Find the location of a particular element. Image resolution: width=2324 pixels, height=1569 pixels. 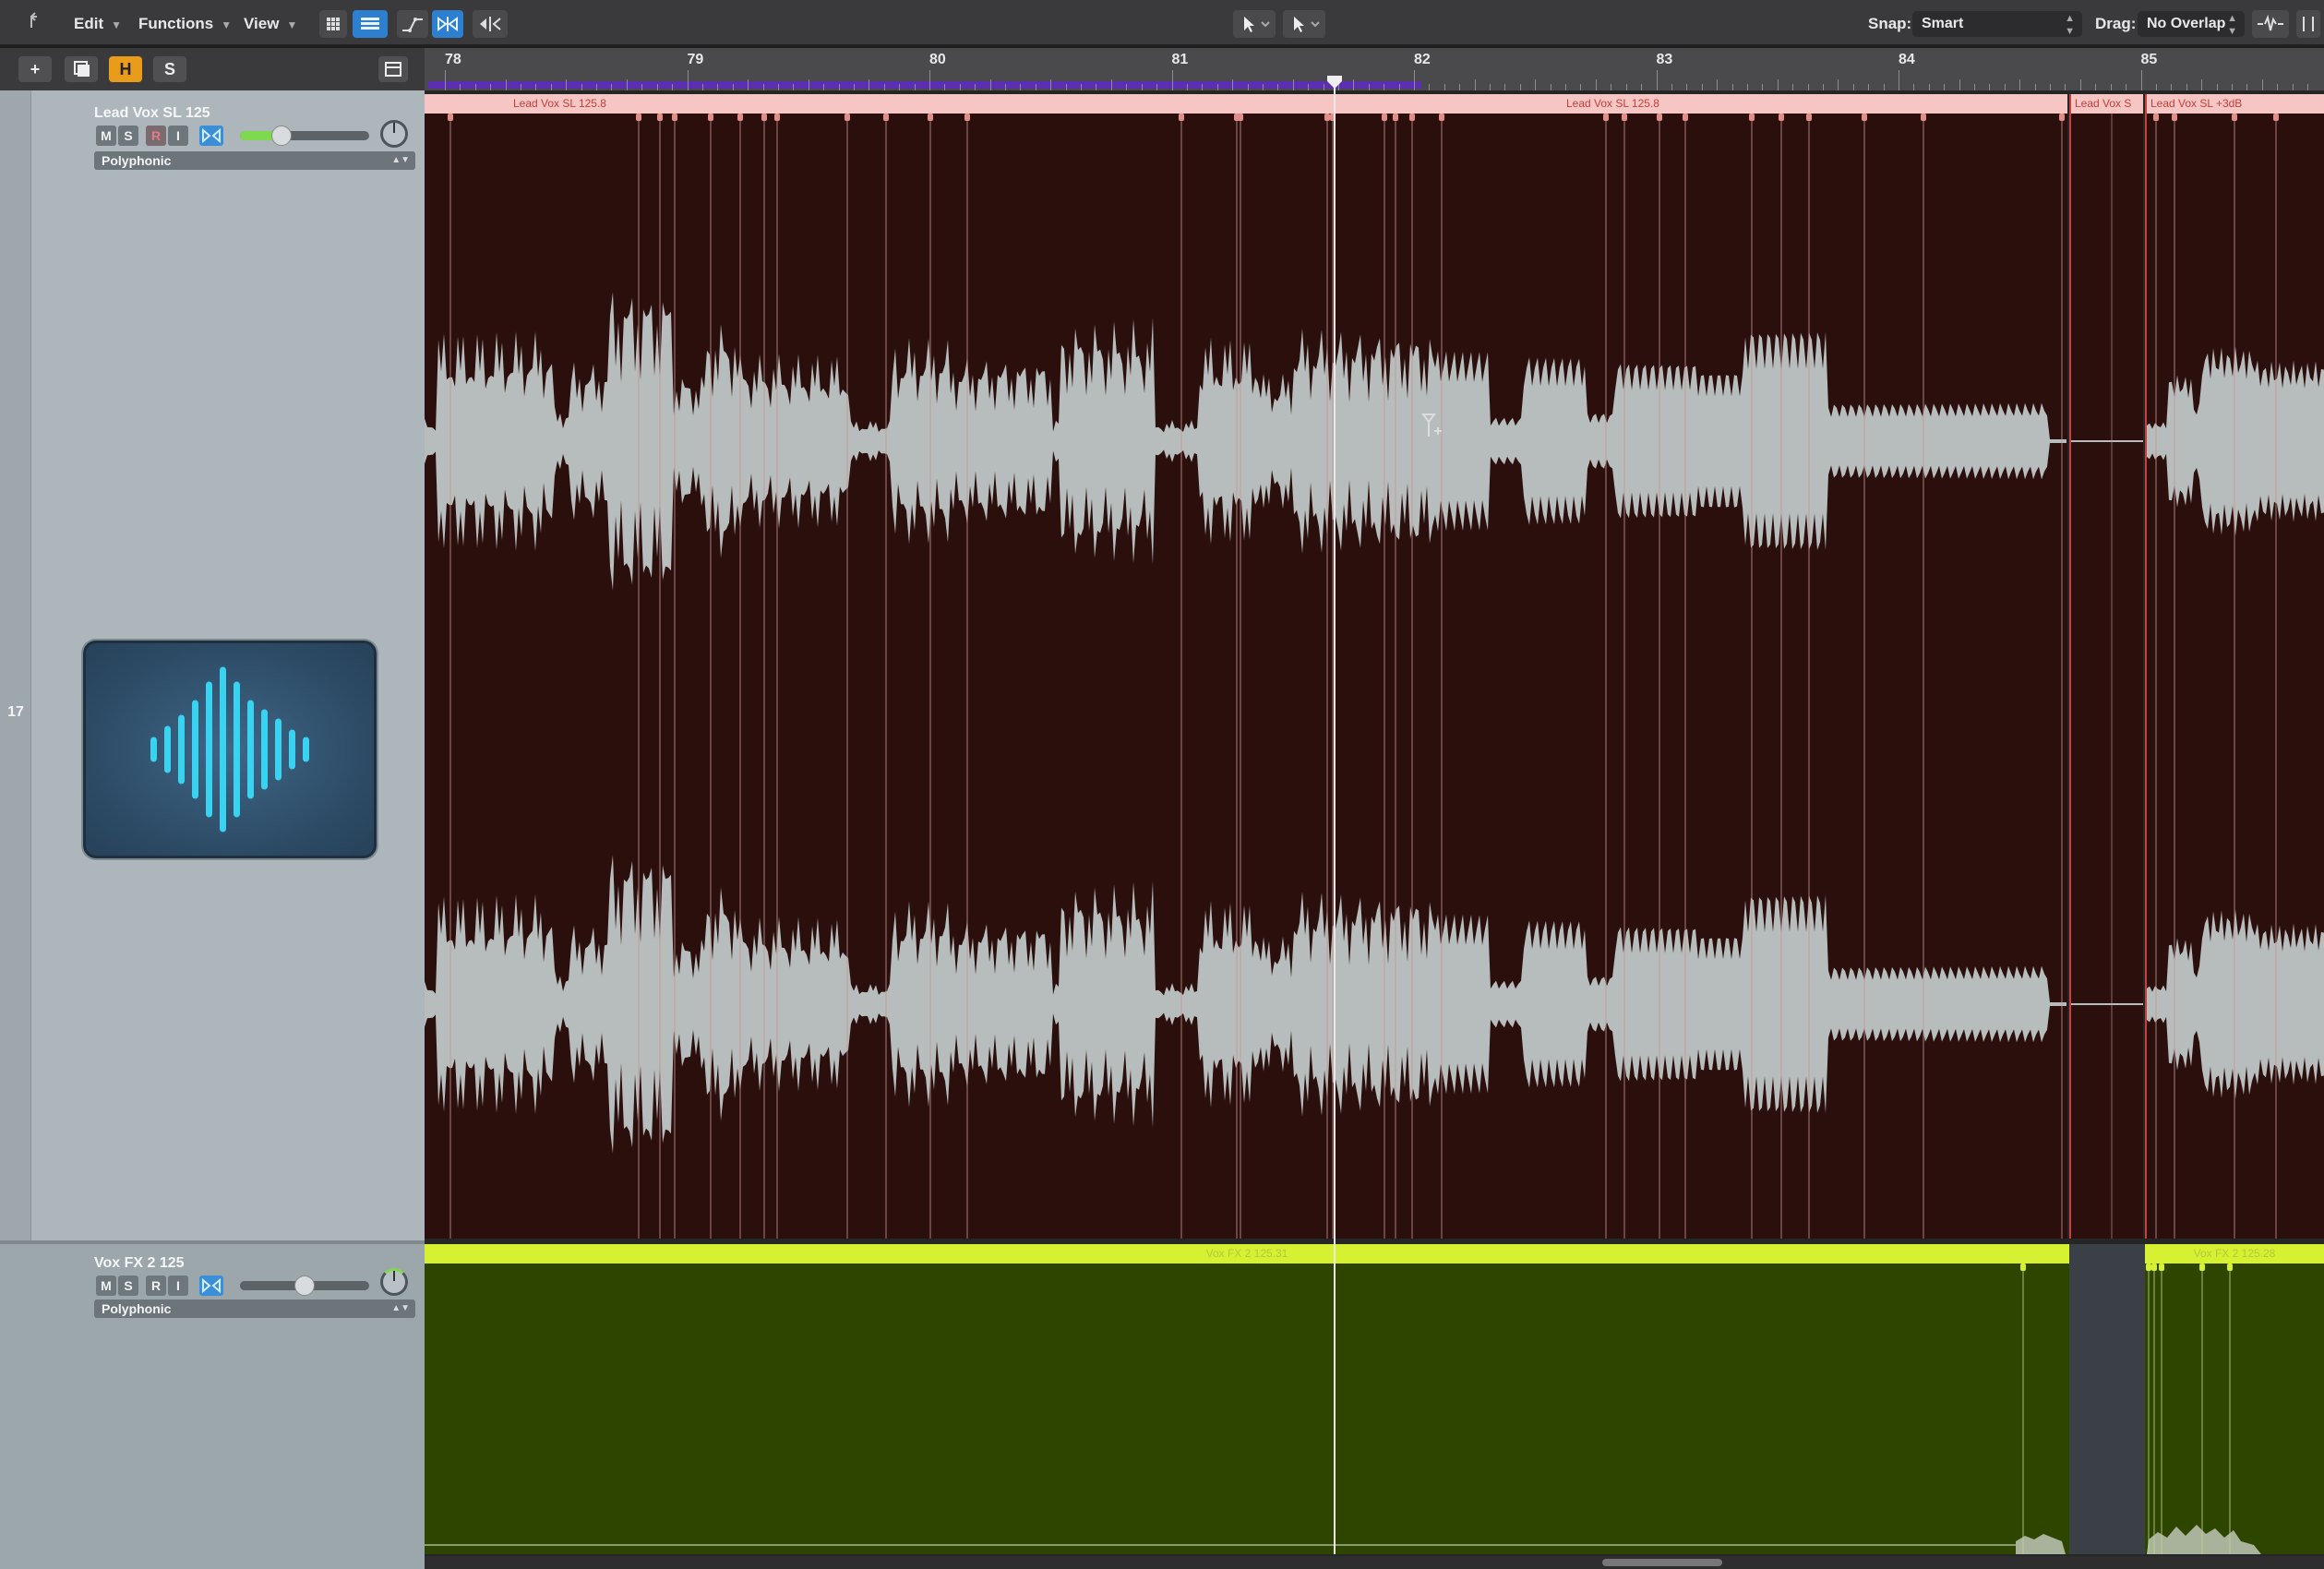

view-menu-label: View is located at coordinates (262, 23).